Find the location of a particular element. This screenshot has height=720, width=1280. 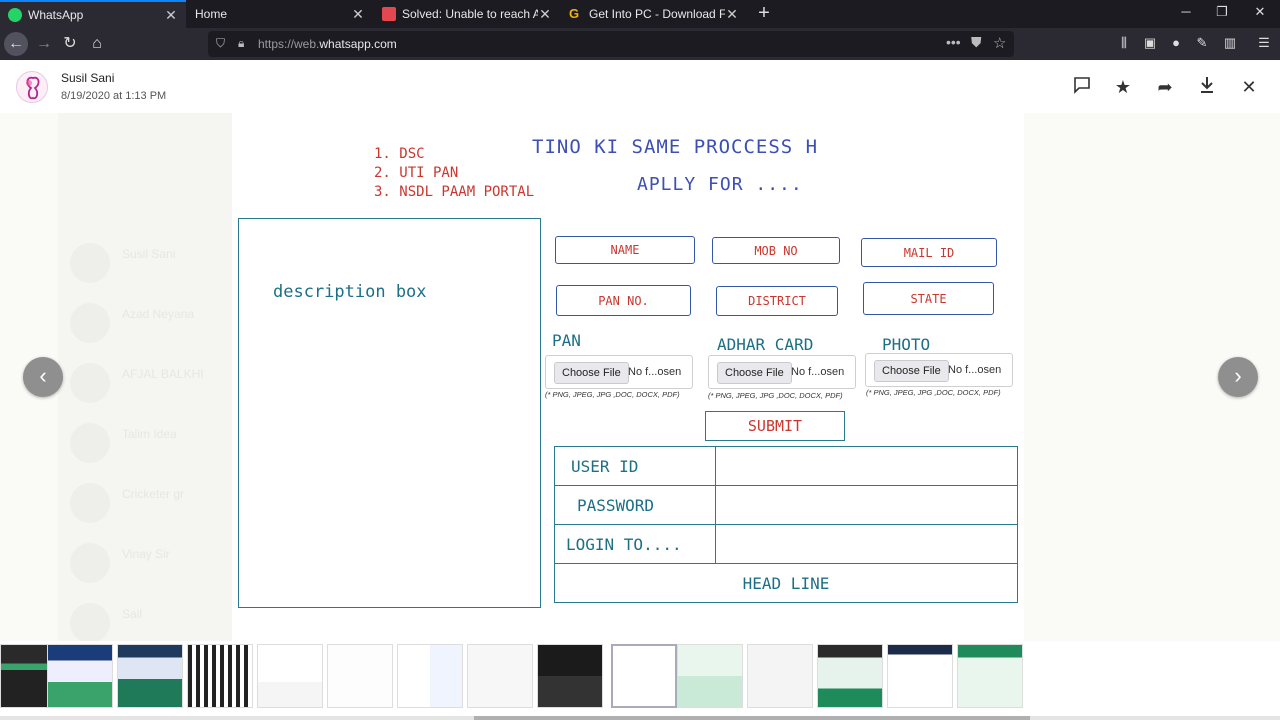

description-label: description box is located at coordinates (350, 292).